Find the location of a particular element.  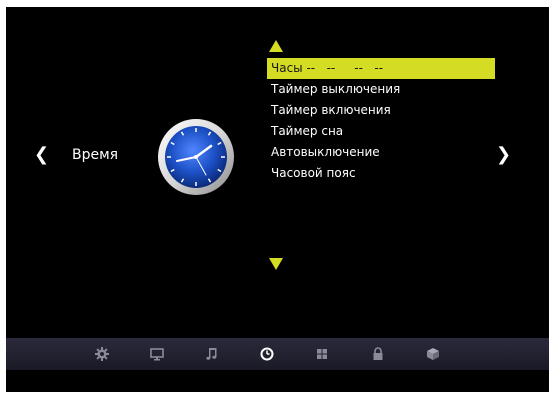

section-title: Время is located at coordinates (95, 155).